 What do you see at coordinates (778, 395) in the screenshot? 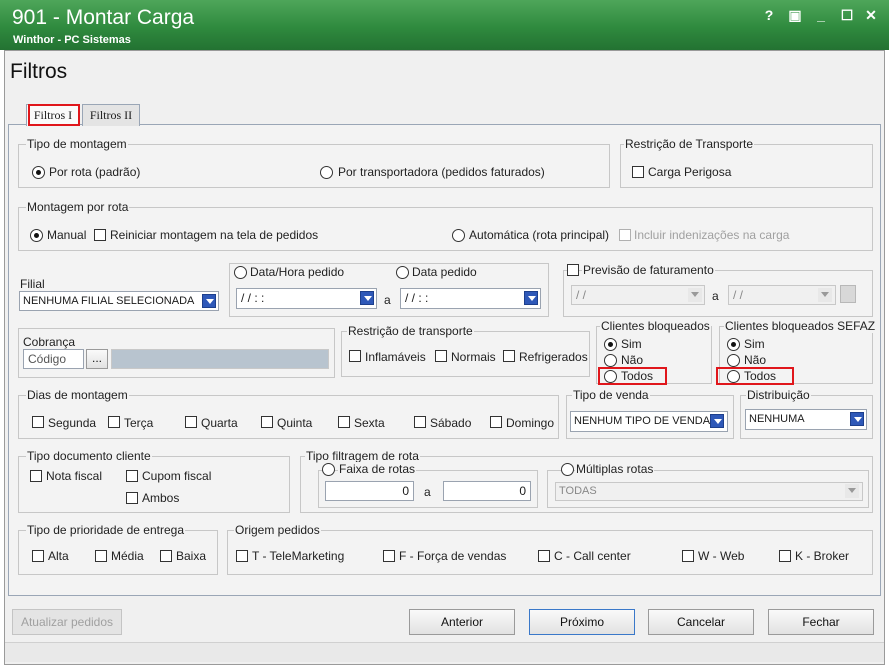
I see `distribuicao-title: Distribuição` at bounding box center [778, 395].